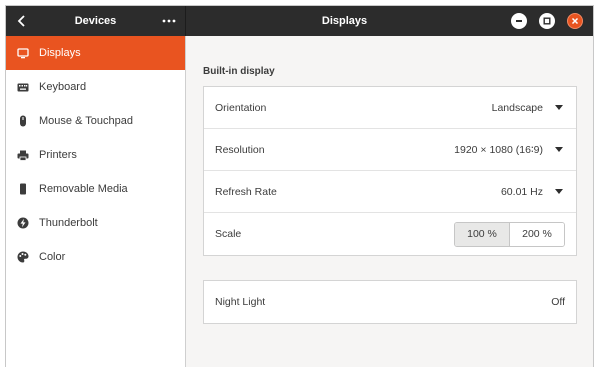 Image resolution: width=600 pixels, height=367 pixels. I want to click on minimize-icon, so click(519, 21).